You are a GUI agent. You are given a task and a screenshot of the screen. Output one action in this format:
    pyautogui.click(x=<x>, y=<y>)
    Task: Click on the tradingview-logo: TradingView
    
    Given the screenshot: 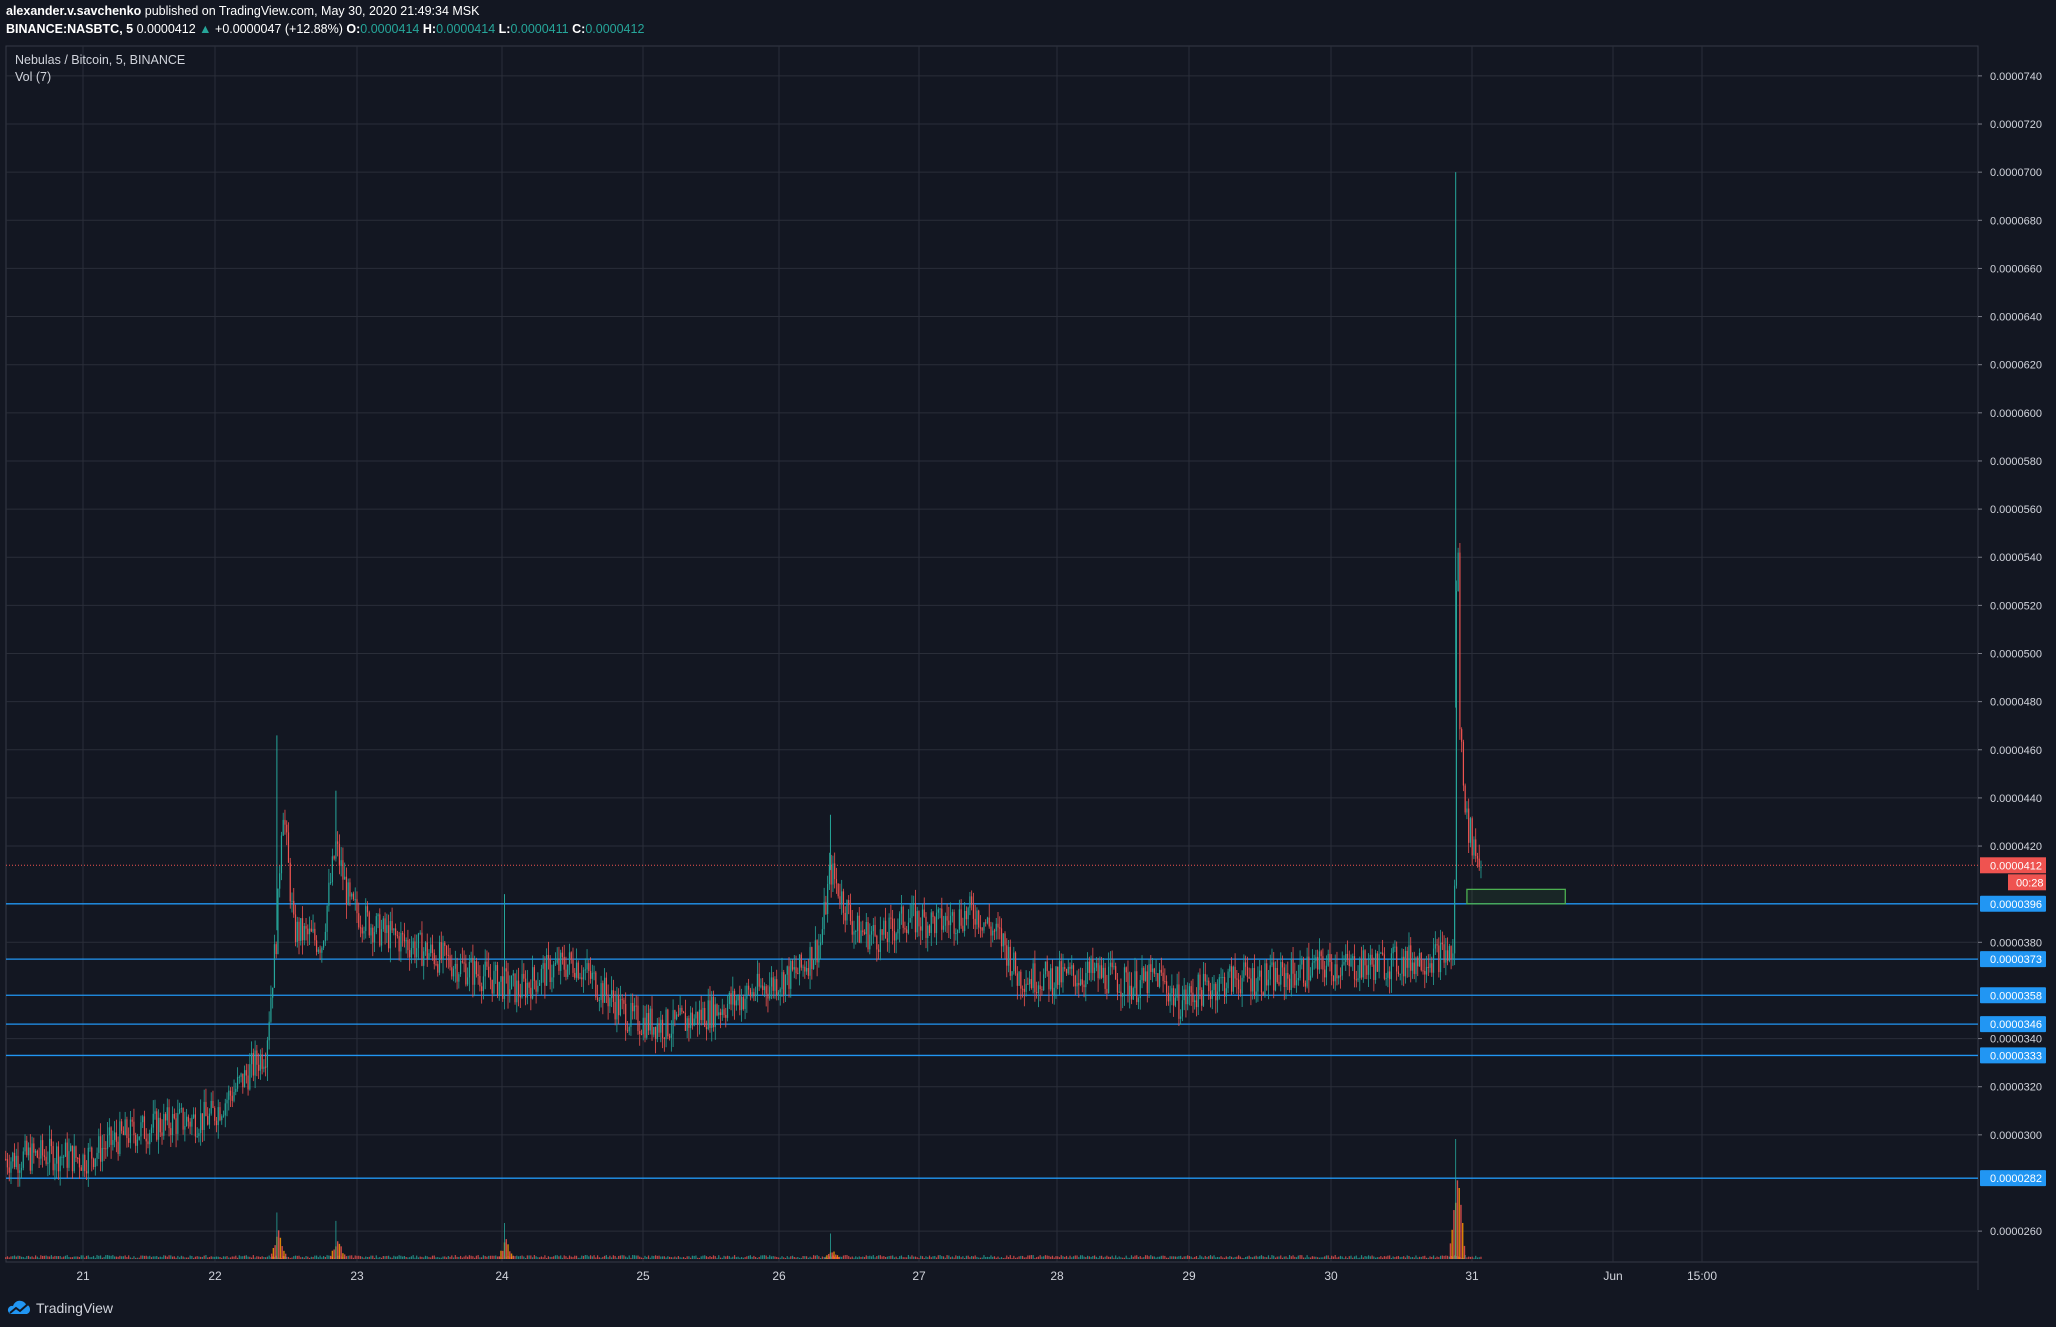 What is the action you would take?
    pyautogui.click(x=59, y=1308)
    